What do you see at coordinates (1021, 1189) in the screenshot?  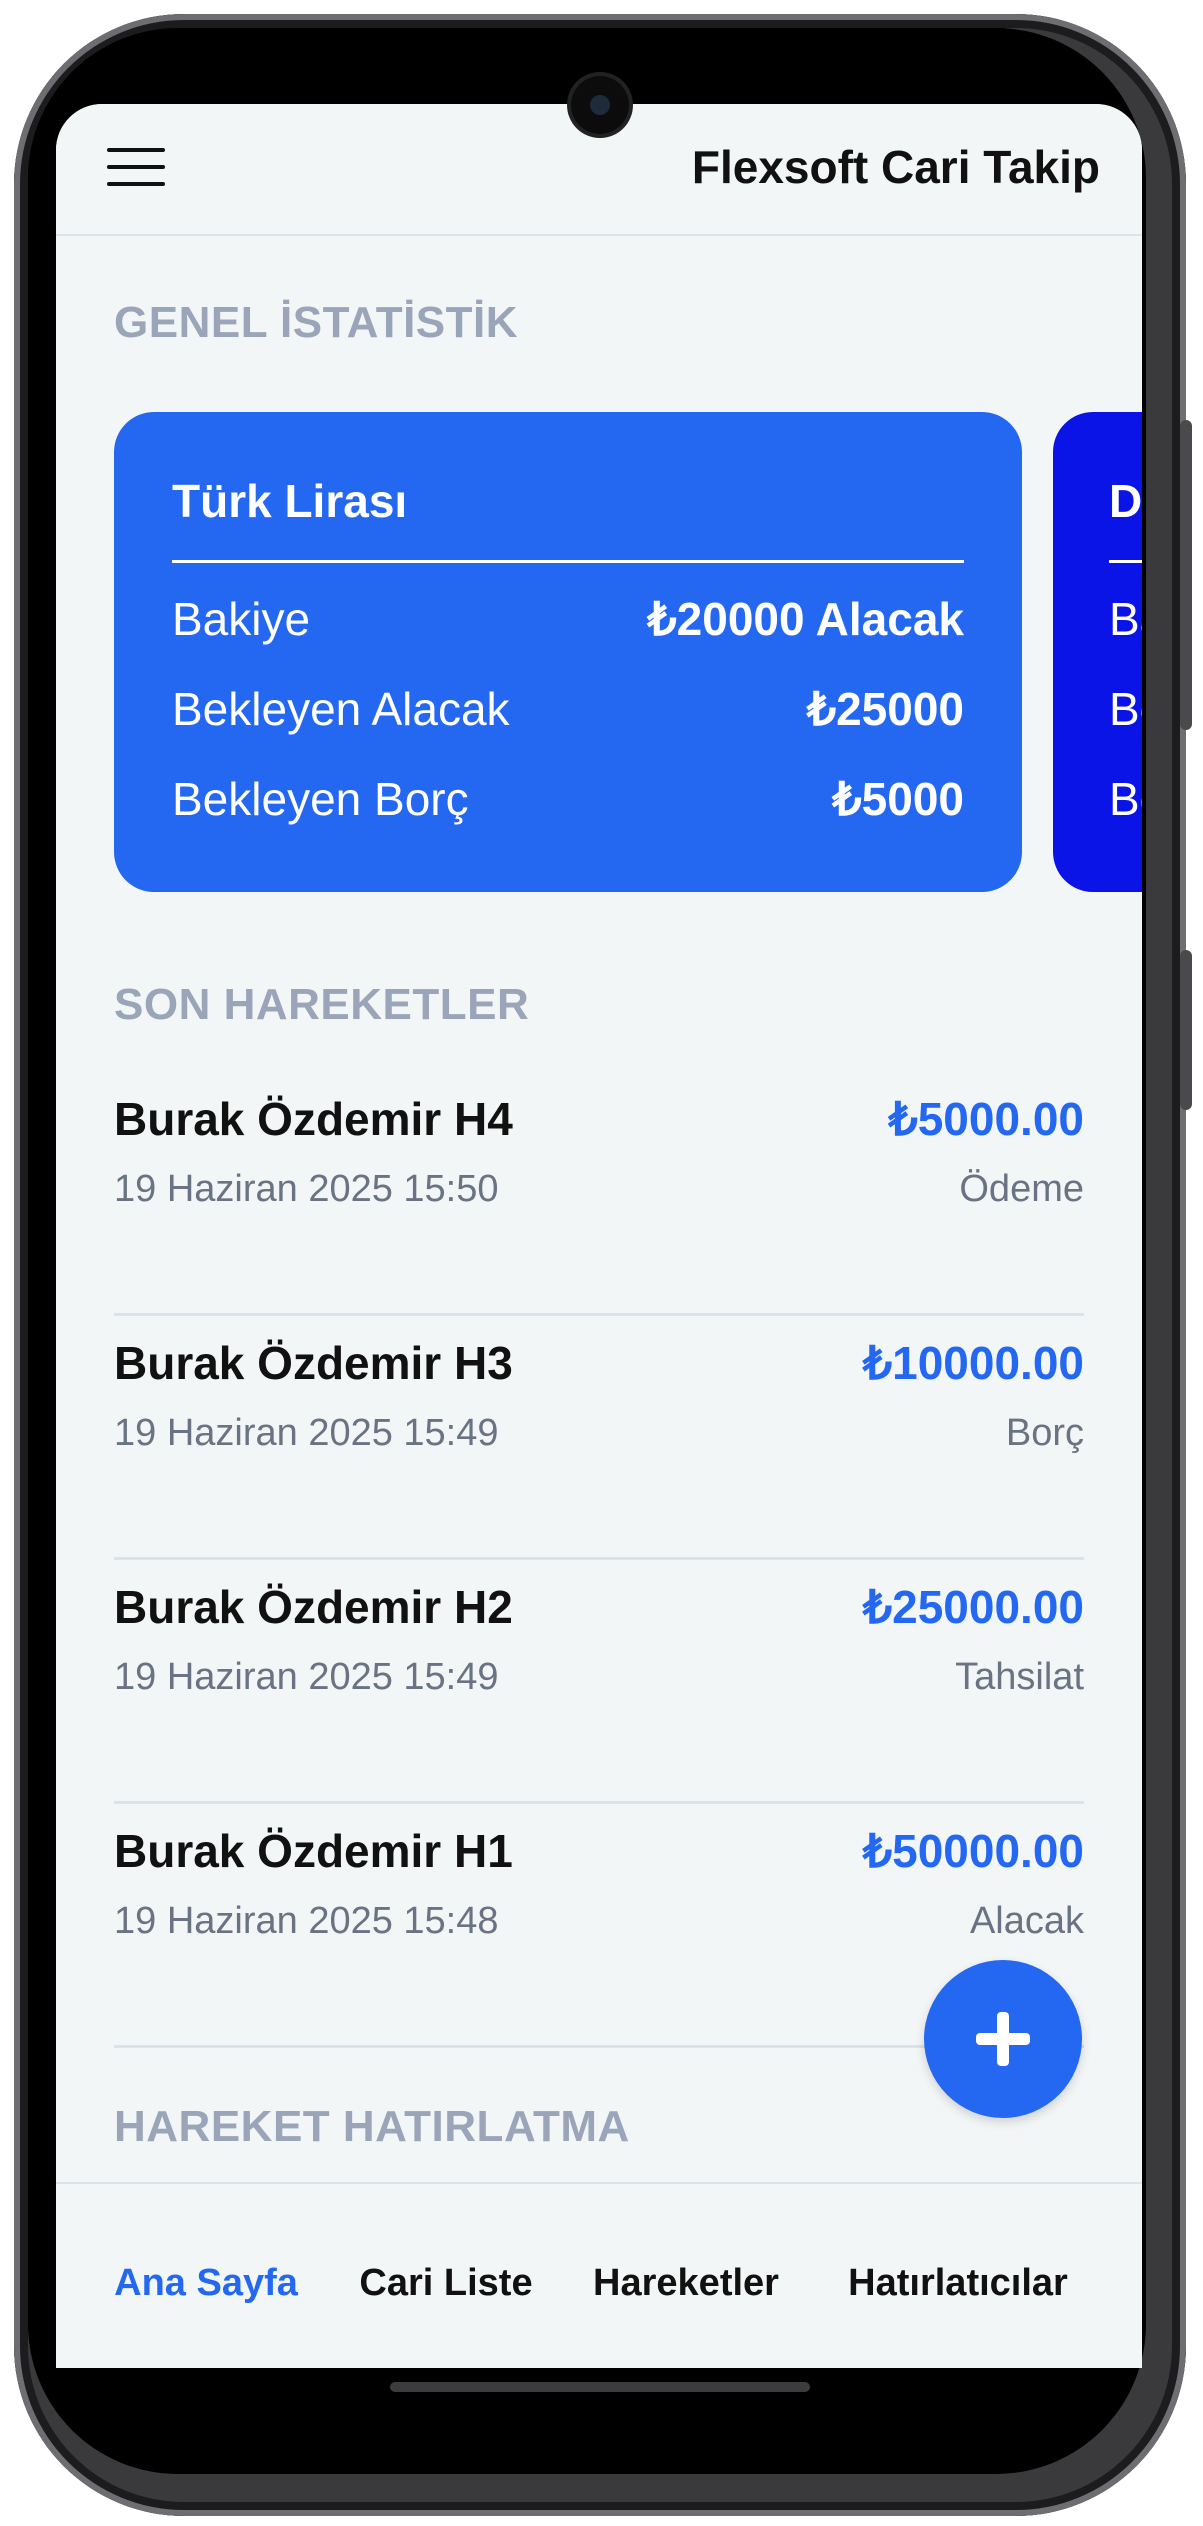 I see `transaction-type: Ödeme` at bounding box center [1021, 1189].